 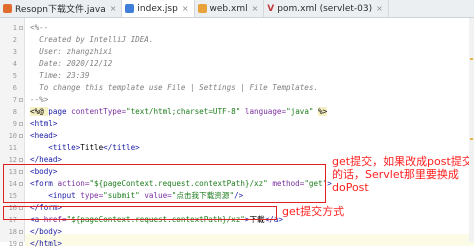 I want to click on form-annotation: get提交，如果改成post提交 的话，Servlet那里要换成 doPost, so click(x=402, y=174).